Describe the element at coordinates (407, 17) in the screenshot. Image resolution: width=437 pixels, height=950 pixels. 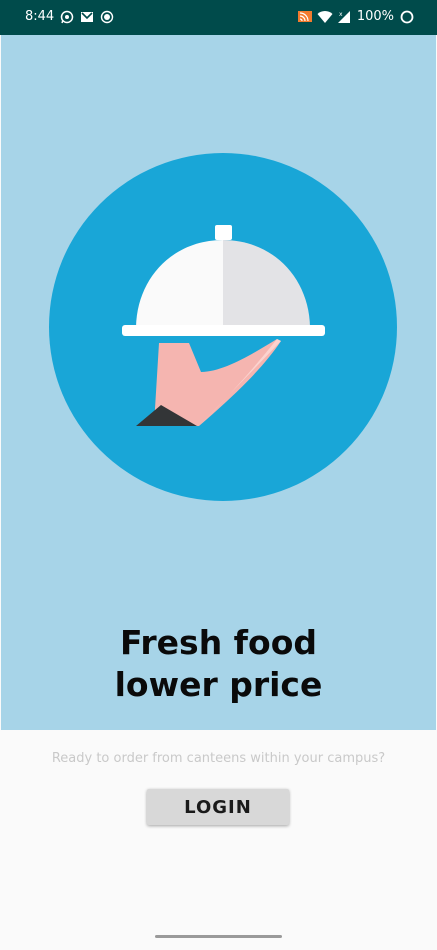
I see `battery-icon` at that location.